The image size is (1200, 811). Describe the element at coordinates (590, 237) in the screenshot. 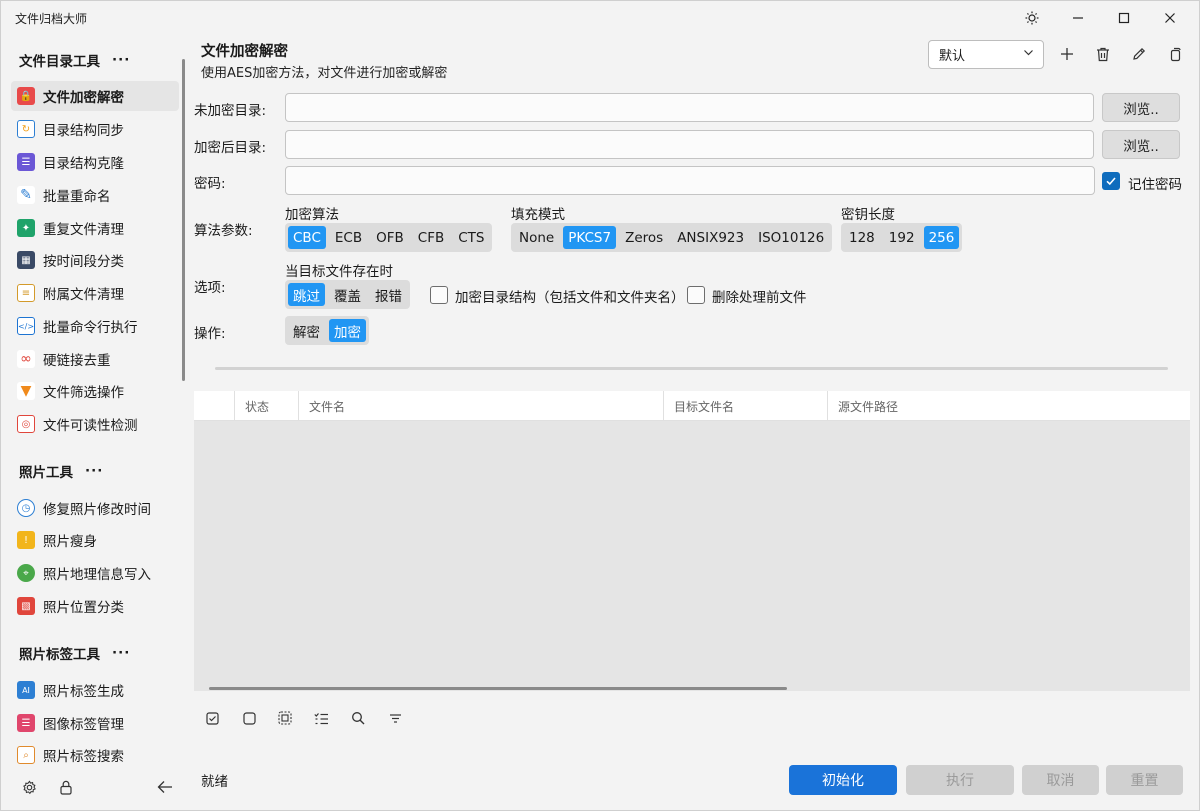

I see `padding-option-pkcs7: PKCS7` at that location.